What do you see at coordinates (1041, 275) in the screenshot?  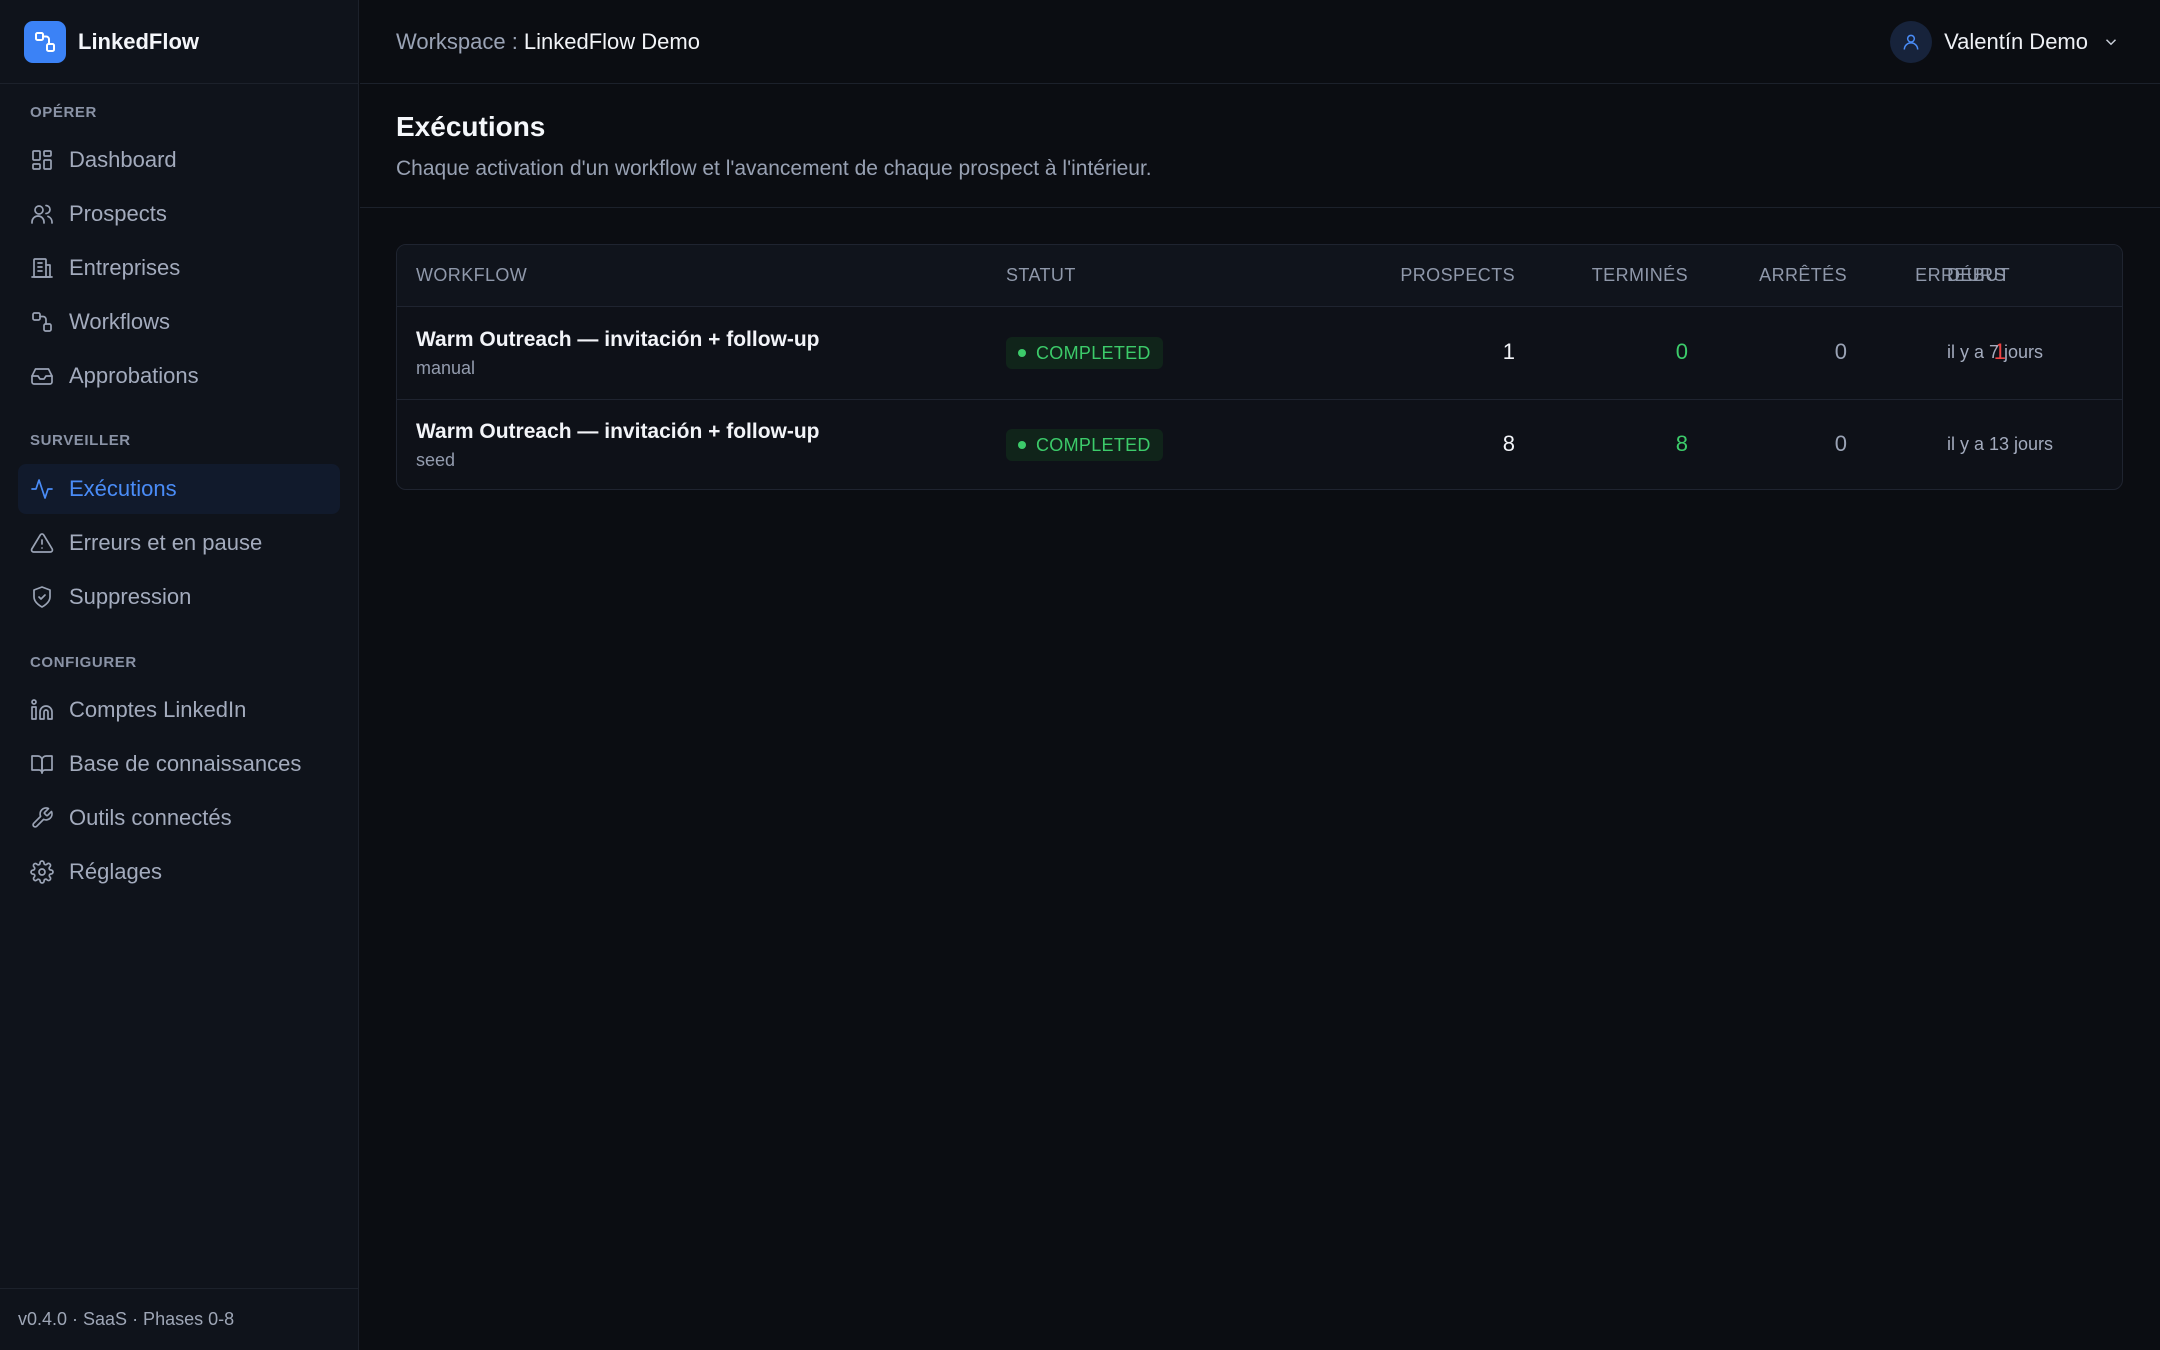 I see `column-header-statut: STATUT` at bounding box center [1041, 275].